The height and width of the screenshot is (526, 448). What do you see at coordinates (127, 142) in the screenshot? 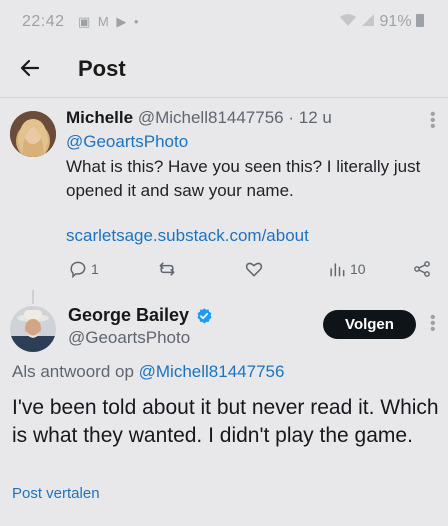
I see `mention-link: @GeoartsPhoto` at bounding box center [127, 142].